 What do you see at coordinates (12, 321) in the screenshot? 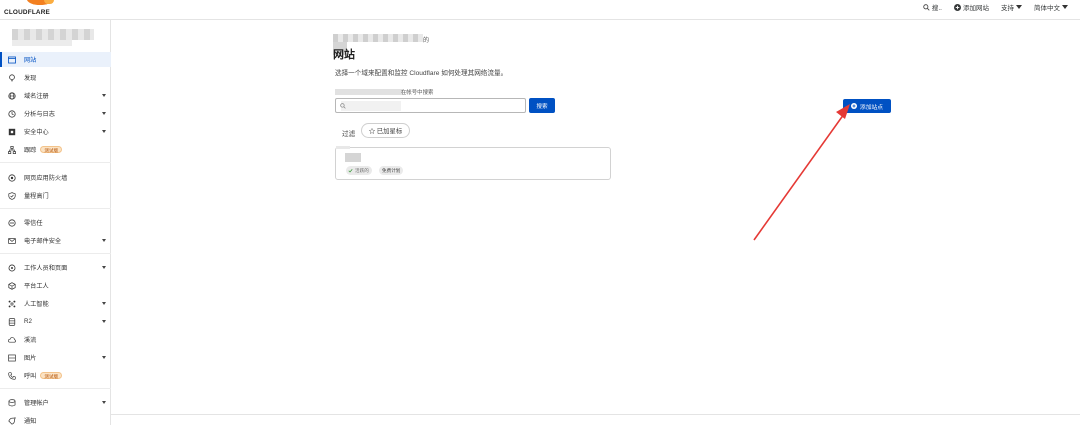
I see `storage-icon` at bounding box center [12, 321].